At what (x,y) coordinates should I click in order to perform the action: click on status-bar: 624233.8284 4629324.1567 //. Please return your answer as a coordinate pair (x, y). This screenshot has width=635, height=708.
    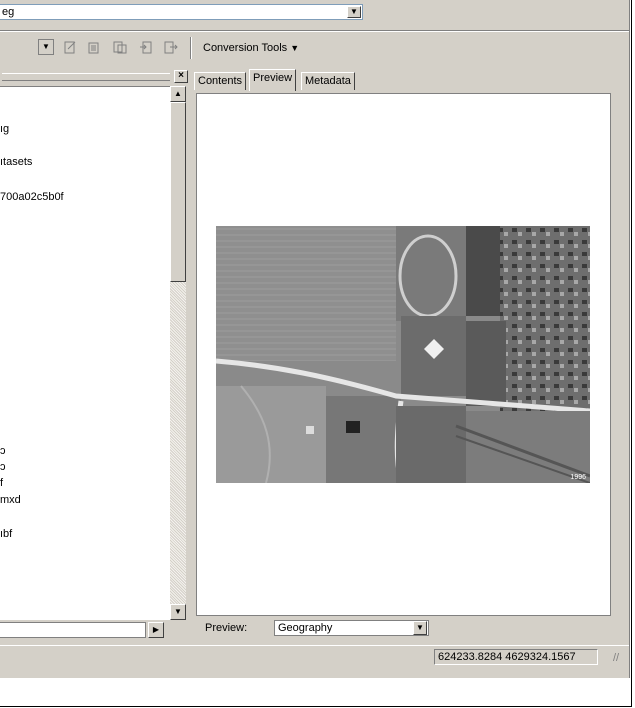
    Looking at the image, I should click on (314, 656).